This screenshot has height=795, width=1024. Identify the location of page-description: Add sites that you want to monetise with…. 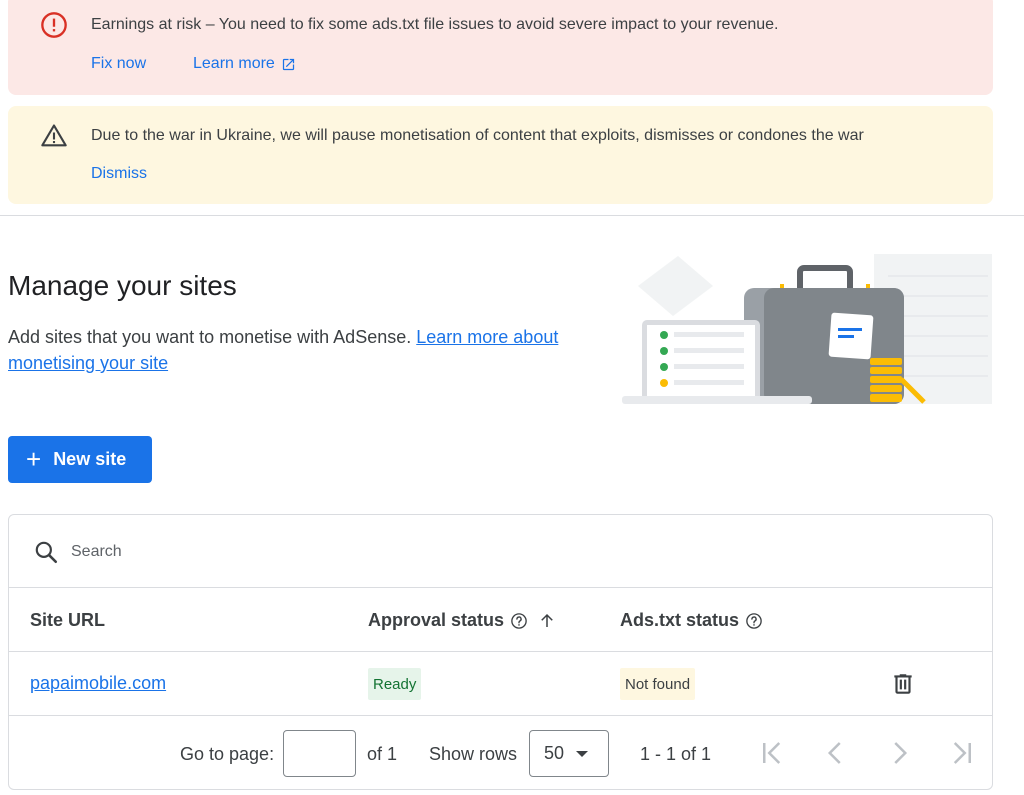
(308, 350).